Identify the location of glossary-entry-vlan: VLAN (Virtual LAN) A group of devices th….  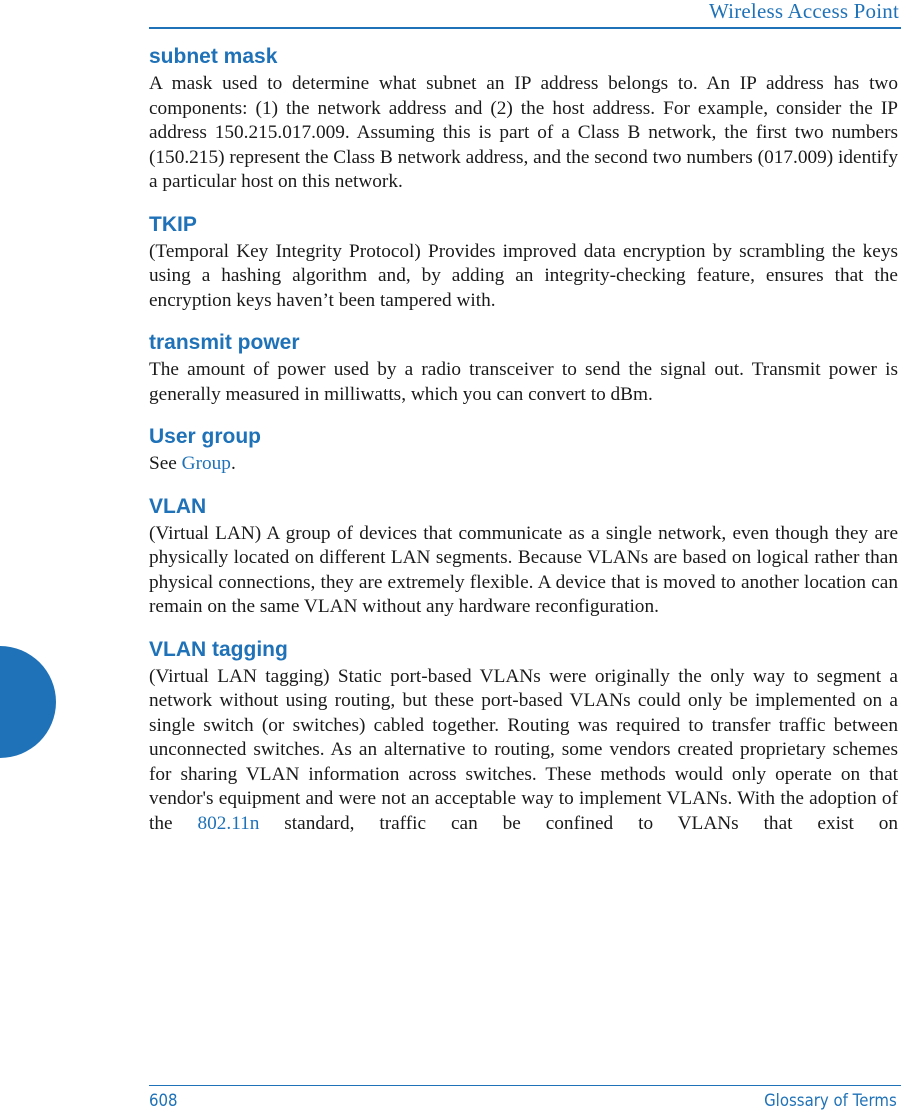
(523, 557).